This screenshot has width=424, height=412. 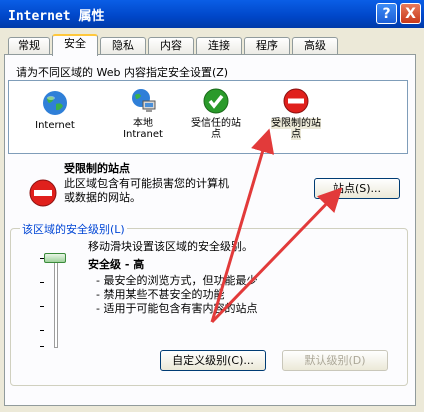 What do you see at coordinates (276, 226) in the screenshot?
I see `annotation-arrows` at bounding box center [276, 226].